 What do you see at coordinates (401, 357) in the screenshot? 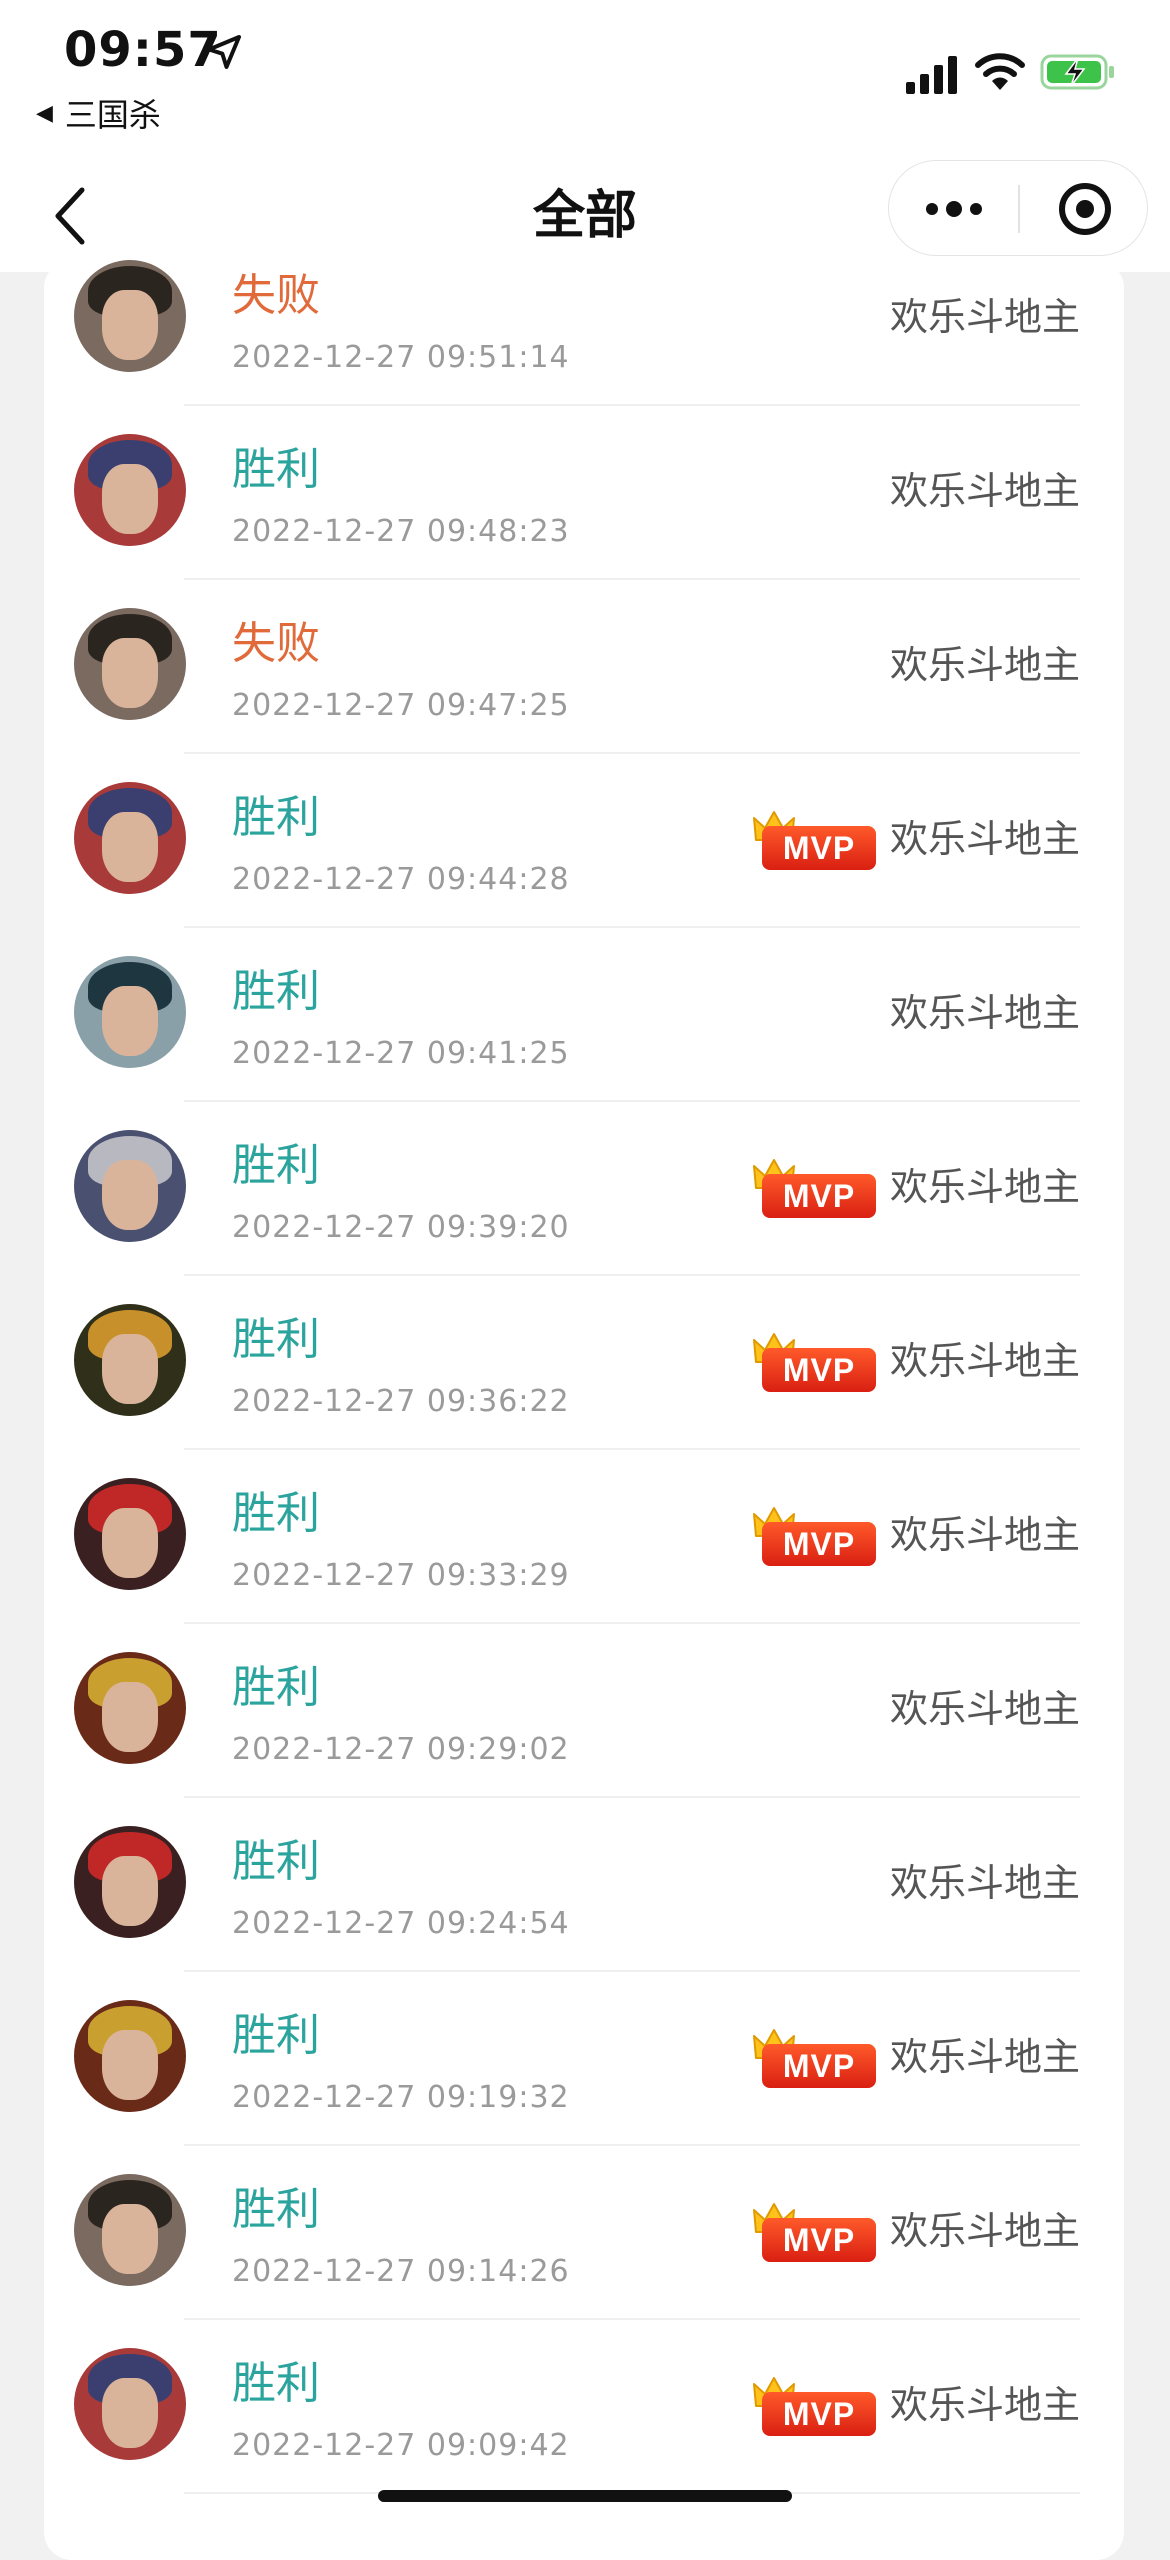
I see `record-time: 2022-12-27 09:51:14` at bounding box center [401, 357].